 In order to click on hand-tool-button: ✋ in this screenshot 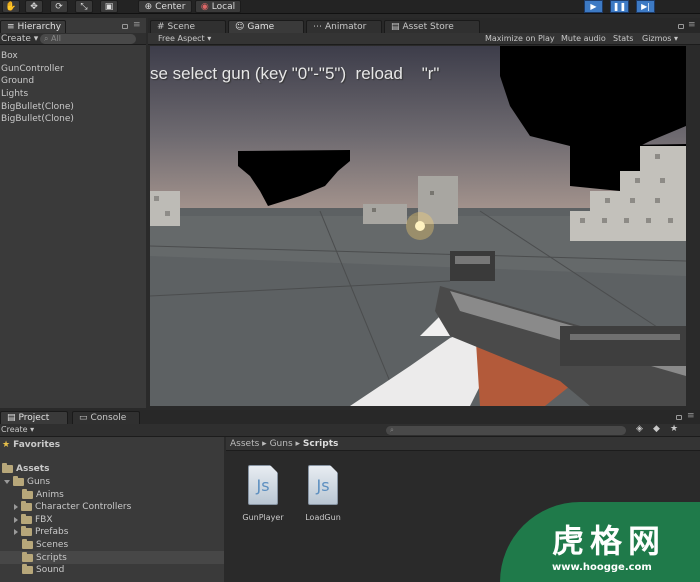, I will do `click(11, 6)`.